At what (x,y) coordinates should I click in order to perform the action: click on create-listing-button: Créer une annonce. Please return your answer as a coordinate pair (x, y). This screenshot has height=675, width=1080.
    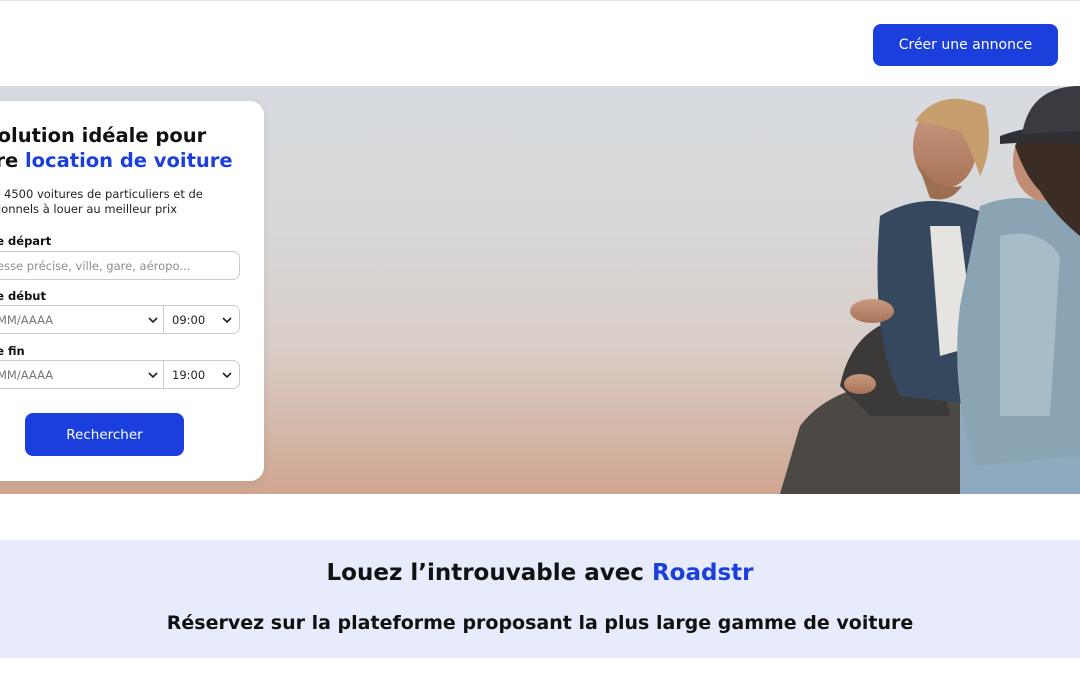
    Looking at the image, I should click on (965, 45).